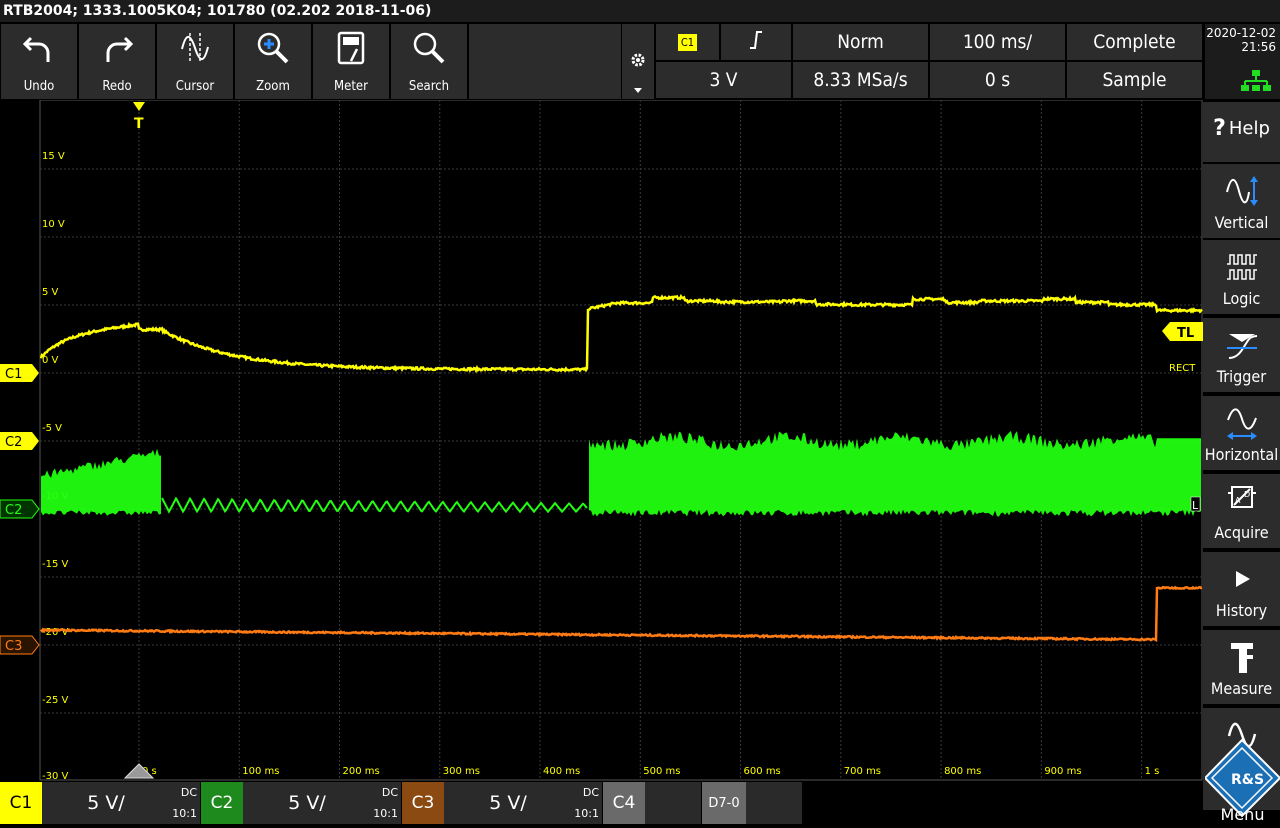 This screenshot has width=1280, height=828. What do you see at coordinates (195, 86) in the screenshot?
I see `cursor-label: Cursor` at bounding box center [195, 86].